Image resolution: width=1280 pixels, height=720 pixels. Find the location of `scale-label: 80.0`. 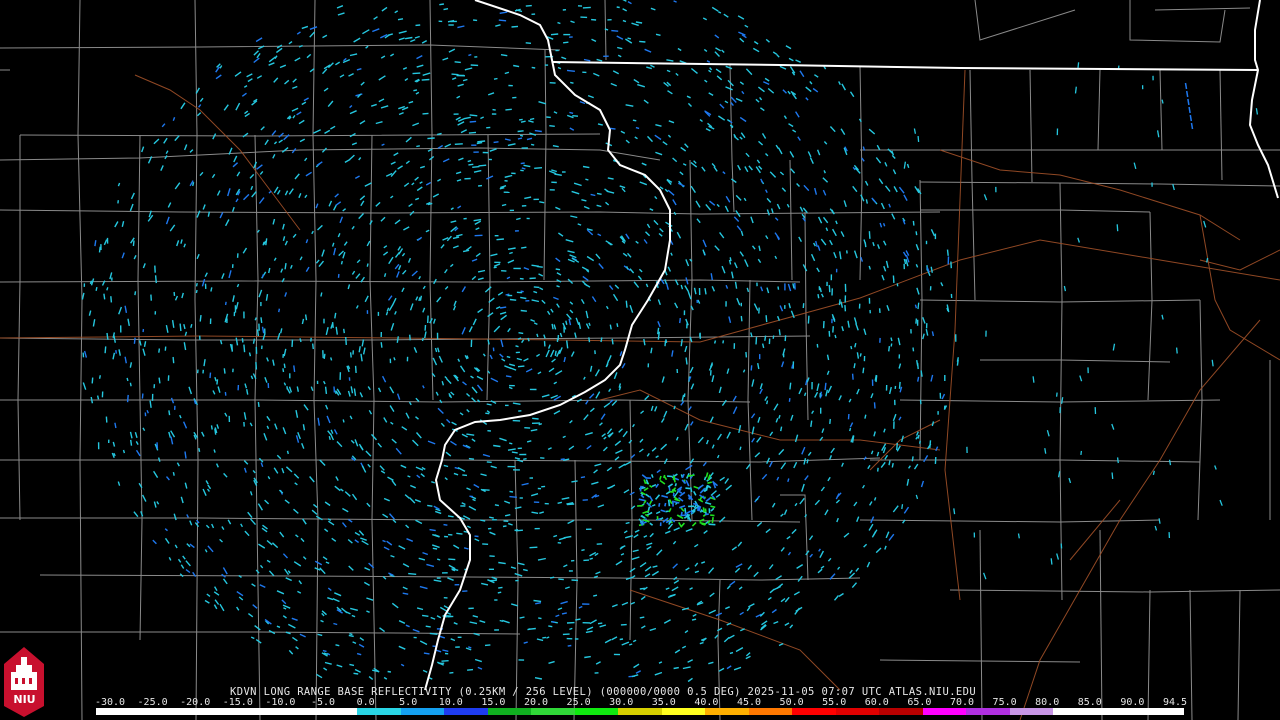

scale-label: 80.0 is located at coordinates (1047, 702).